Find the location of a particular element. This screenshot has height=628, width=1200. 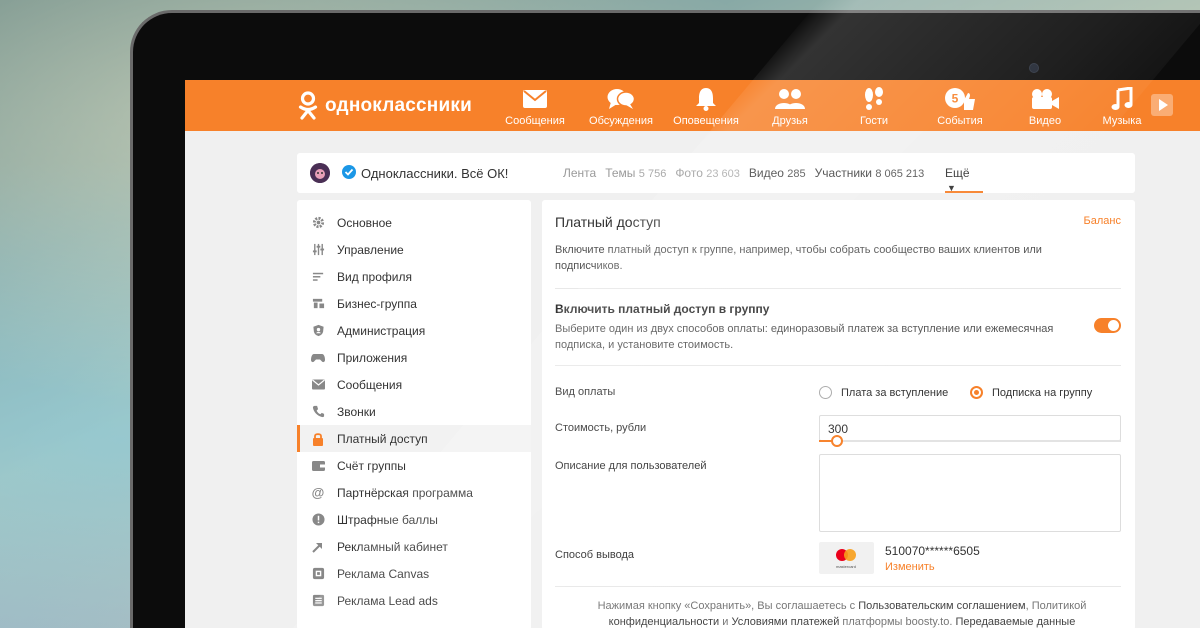

sidebar-item-management: Управление is located at coordinates (414, 249).